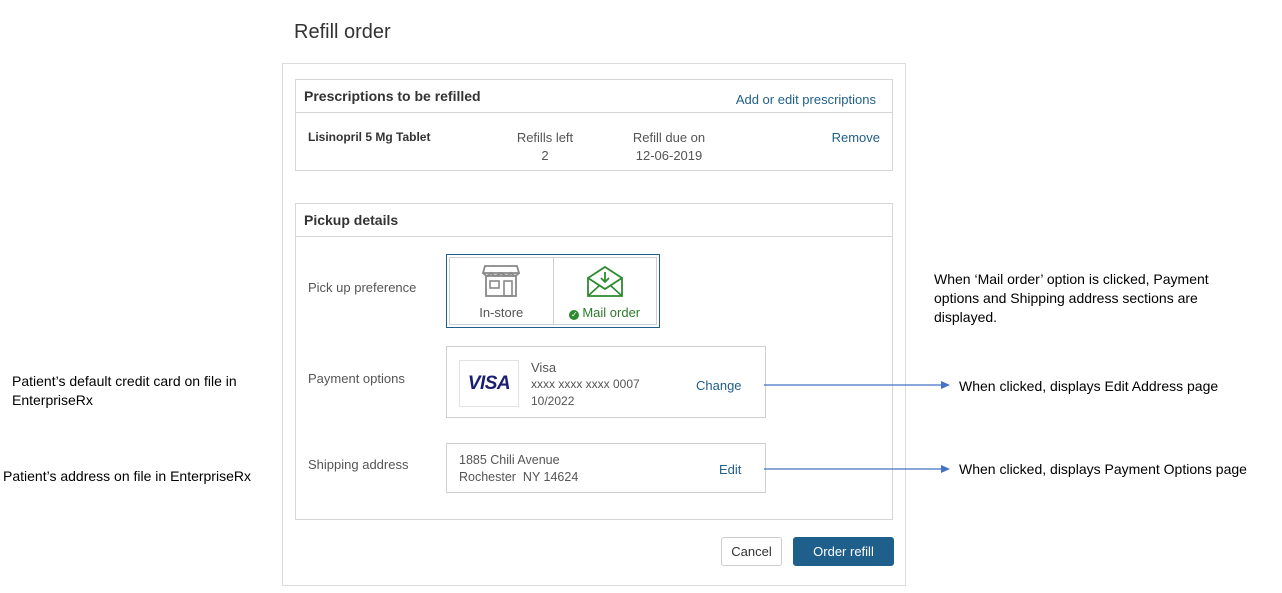  What do you see at coordinates (501, 282) in the screenshot?
I see `store-icon` at bounding box center [501, 282].